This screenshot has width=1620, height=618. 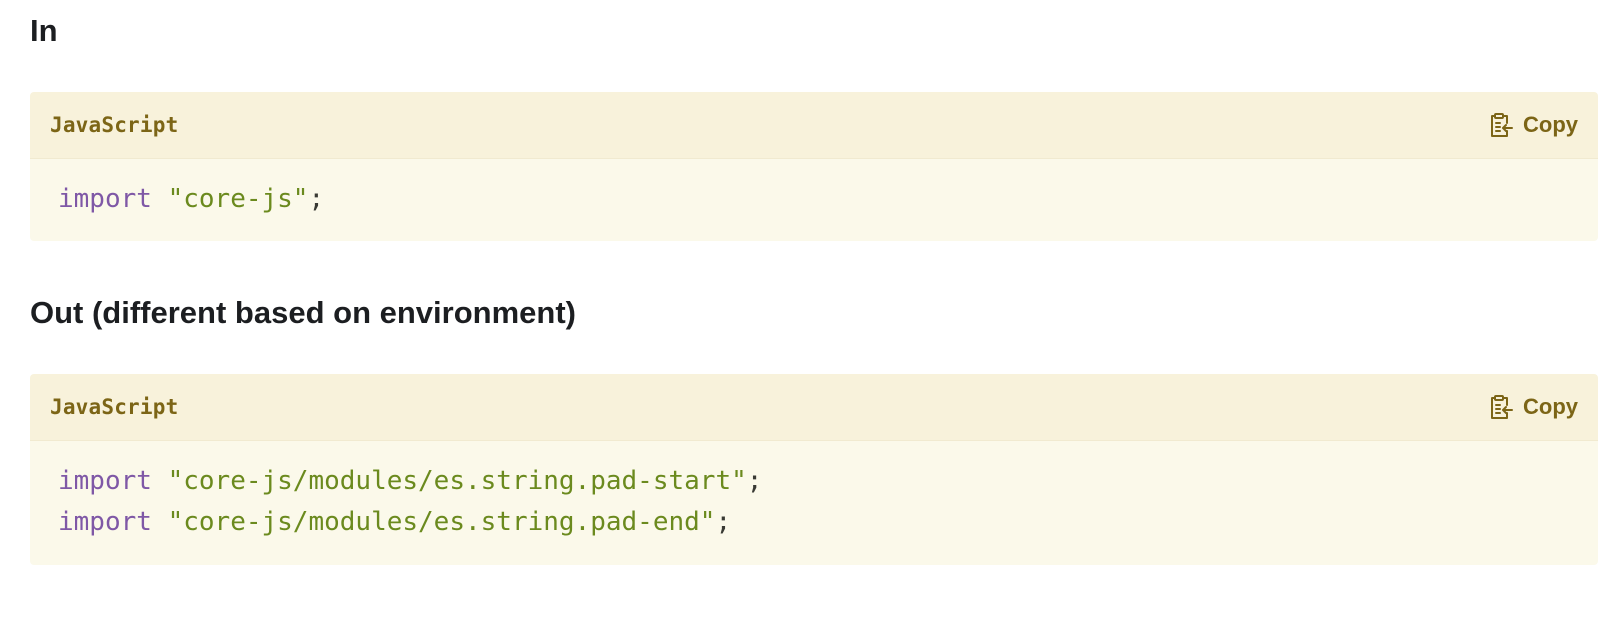 What do you see at coordinates (441, 522) in the screenshot?
I see `code-string: "core-js/modules/es.string.pad-end"` at bounding box center [441, 522].